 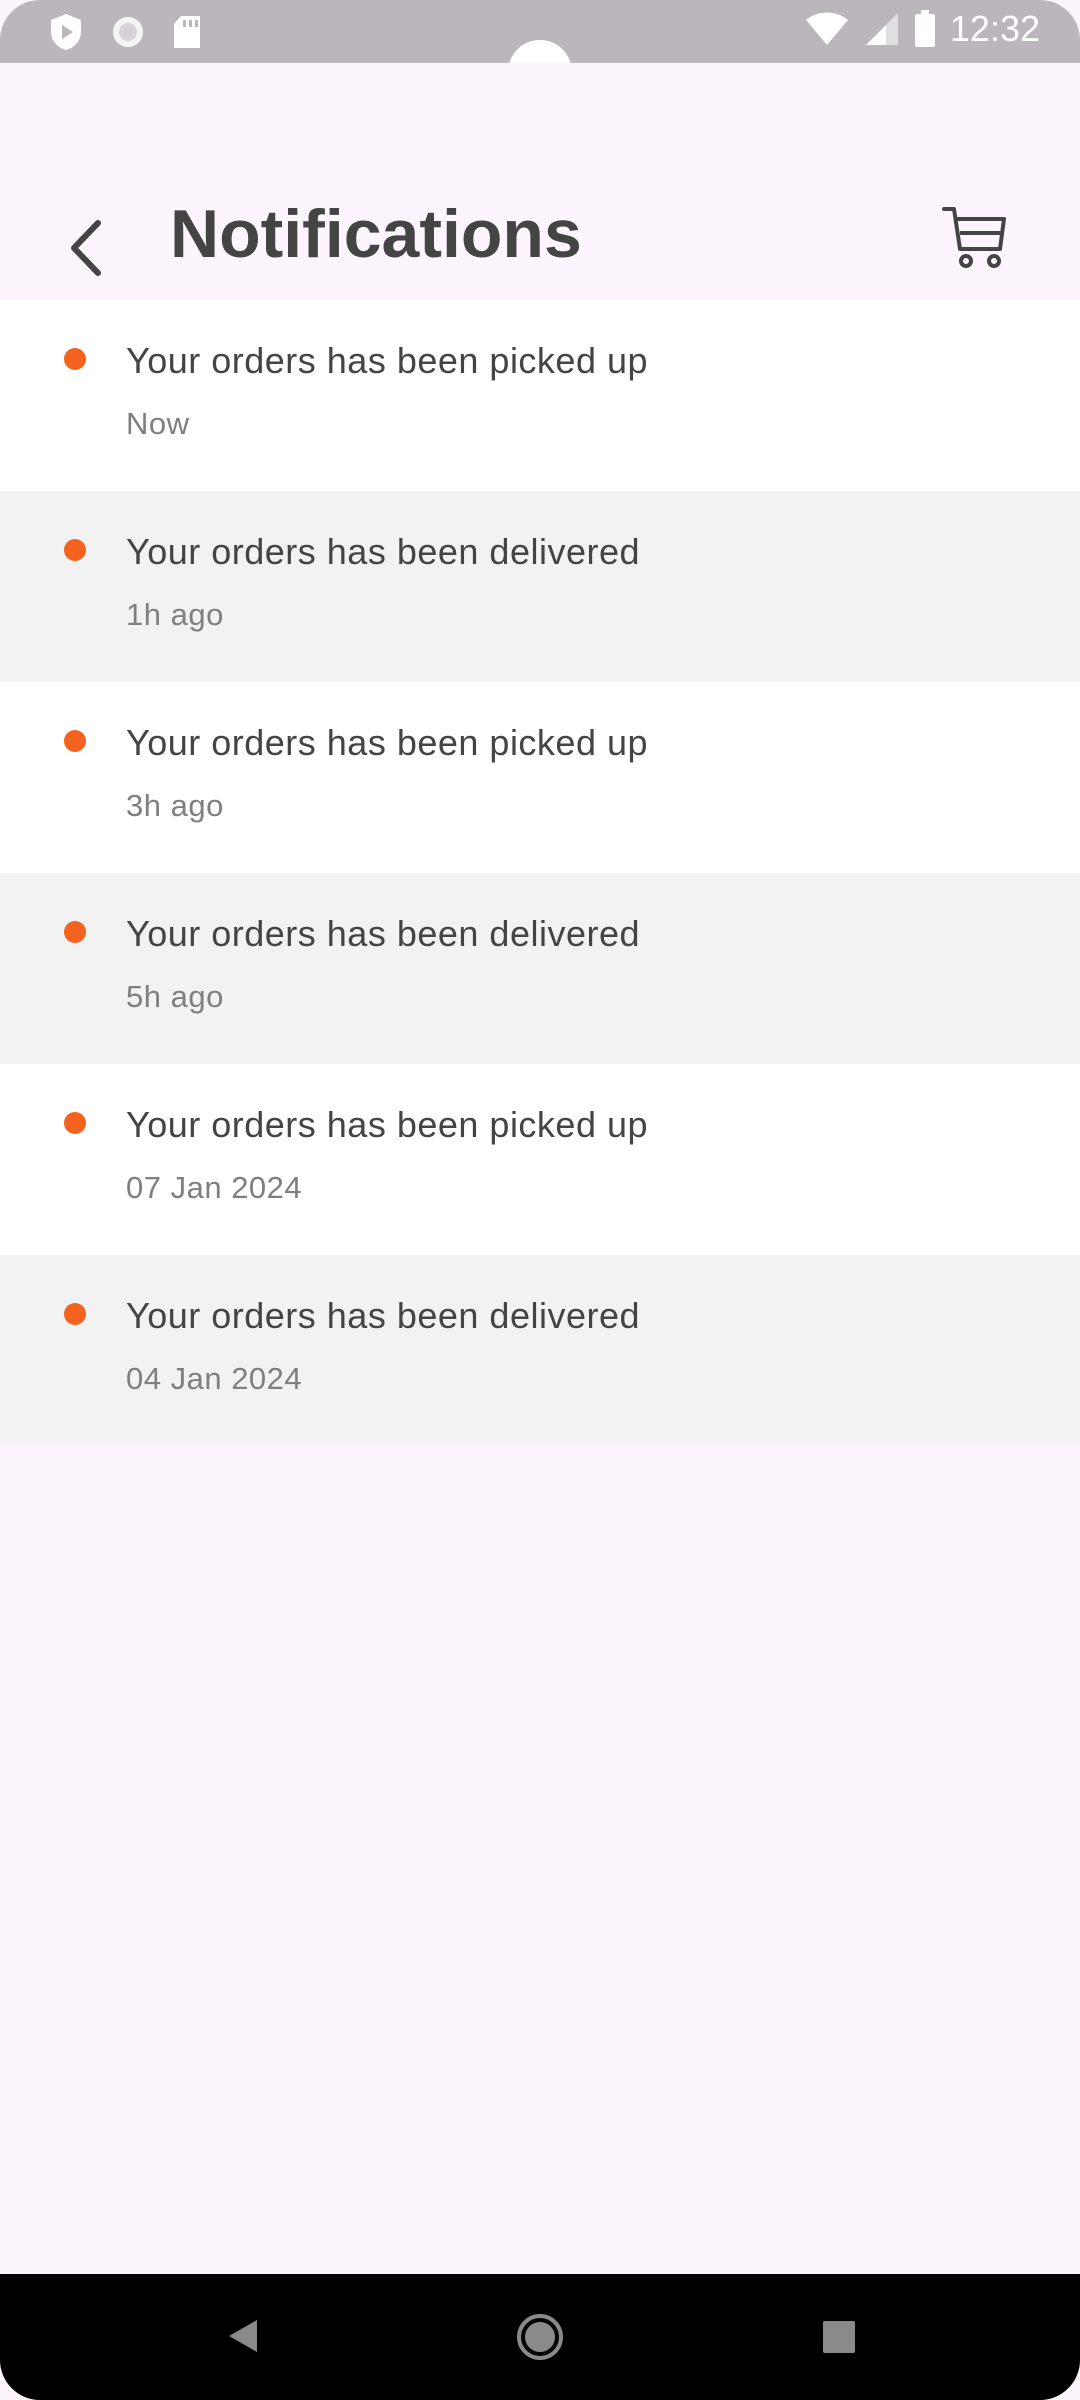 I want to click on notification-item: Your orders has been delivered 5h ago, so click(x=540, y=969).